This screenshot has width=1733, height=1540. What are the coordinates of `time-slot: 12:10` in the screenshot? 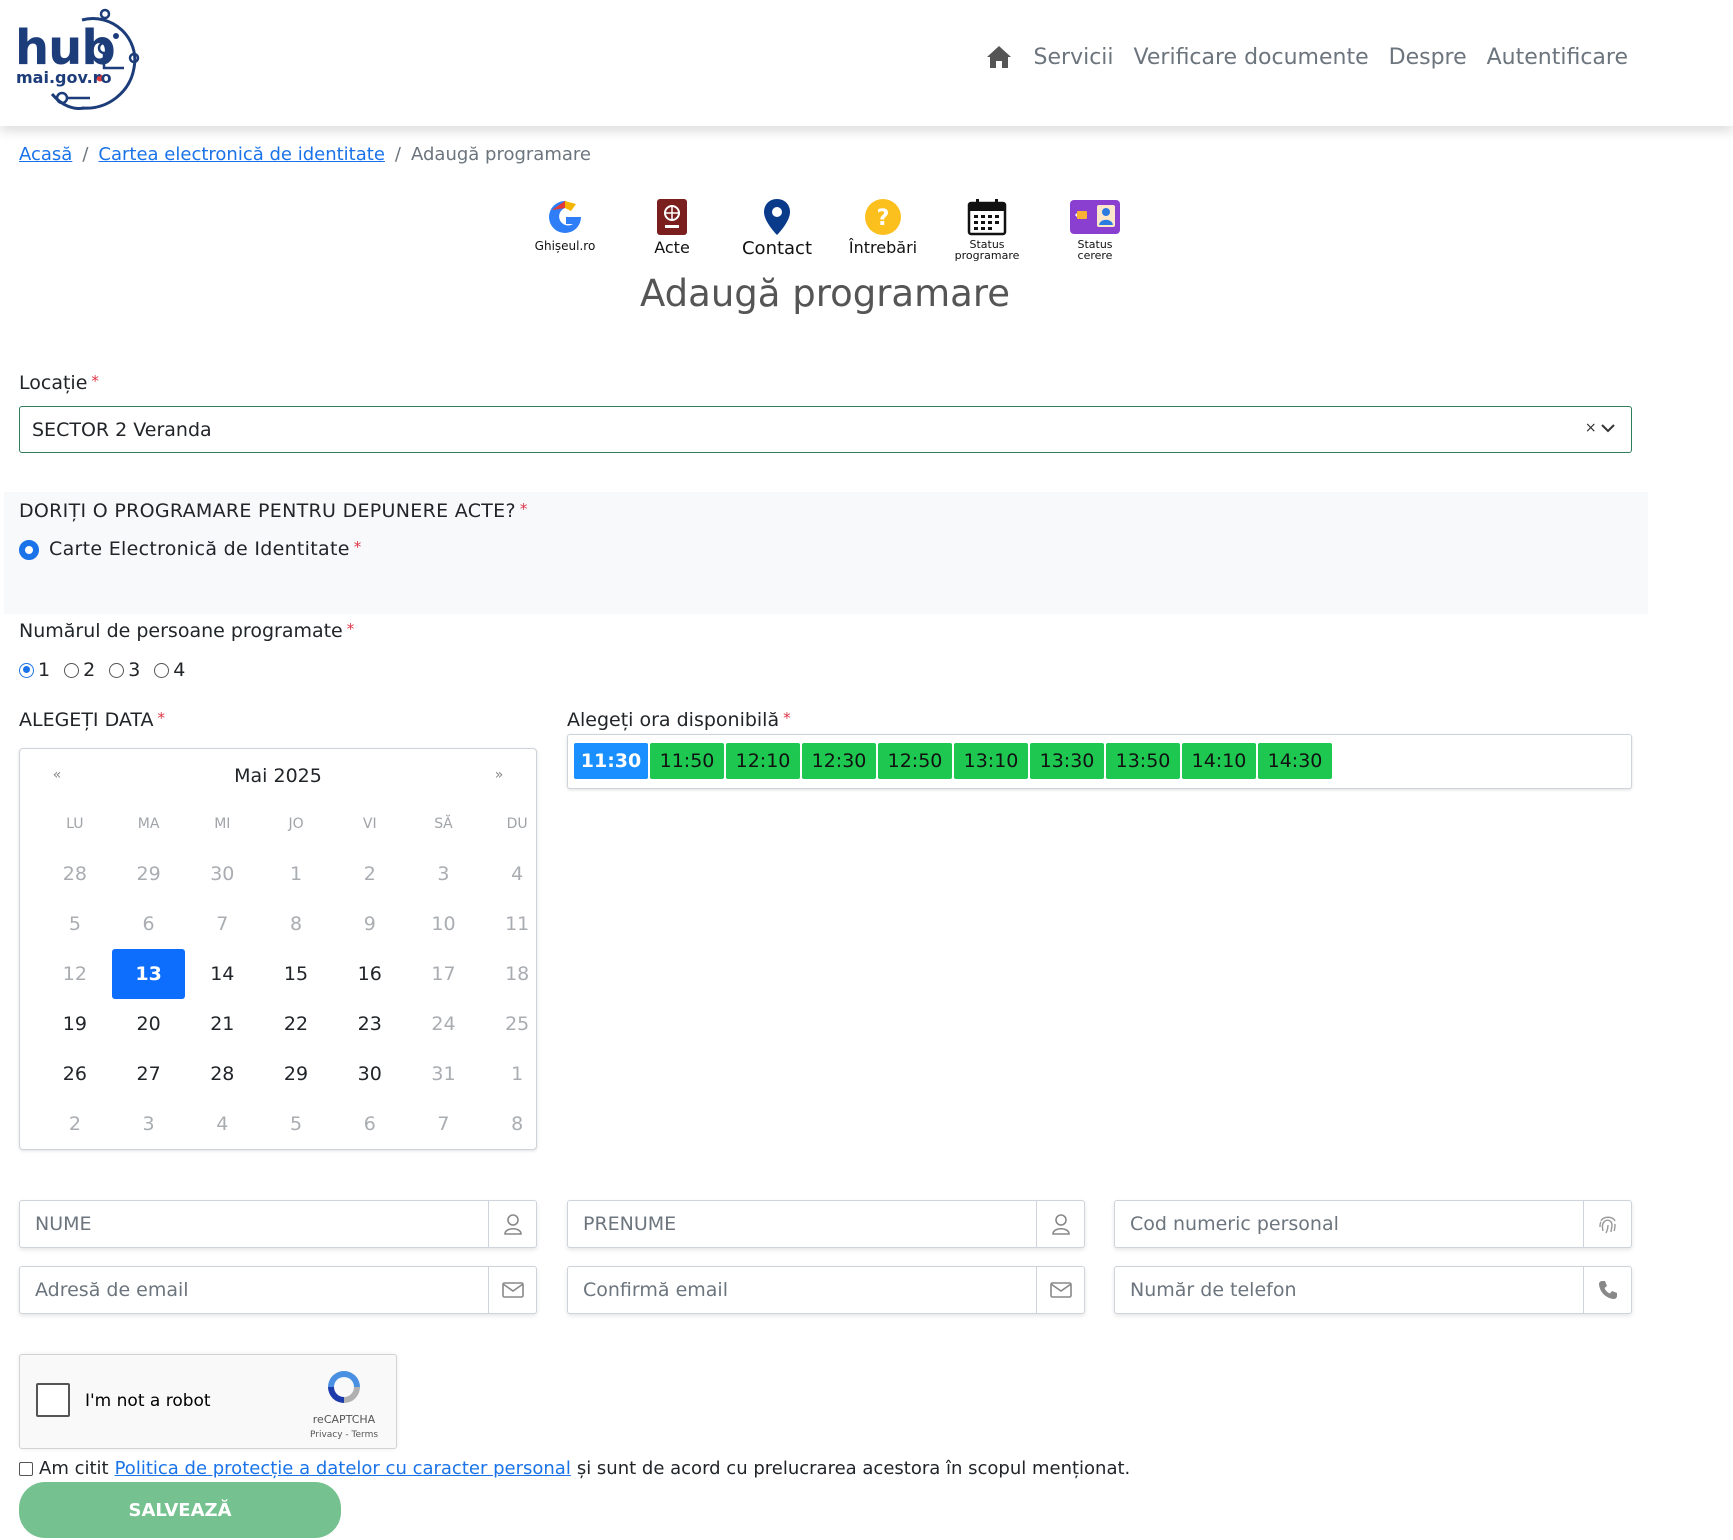 It's located at (763, 761).